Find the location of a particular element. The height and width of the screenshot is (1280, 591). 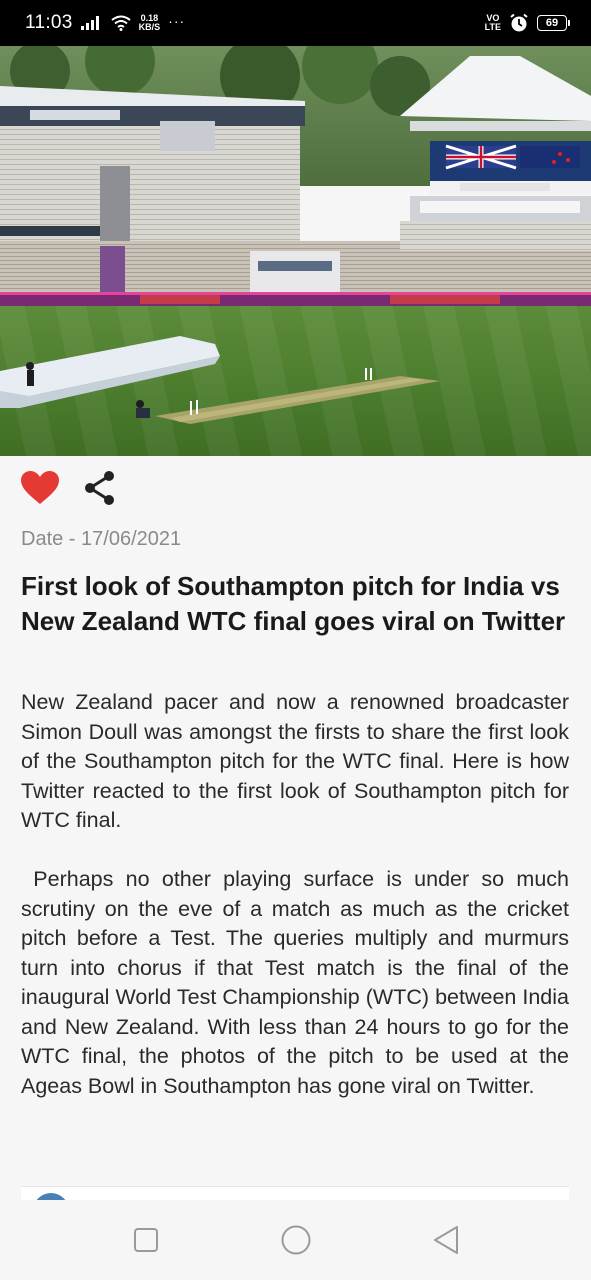

volte-icon: VO LTE is located at coordinates (493, 23).